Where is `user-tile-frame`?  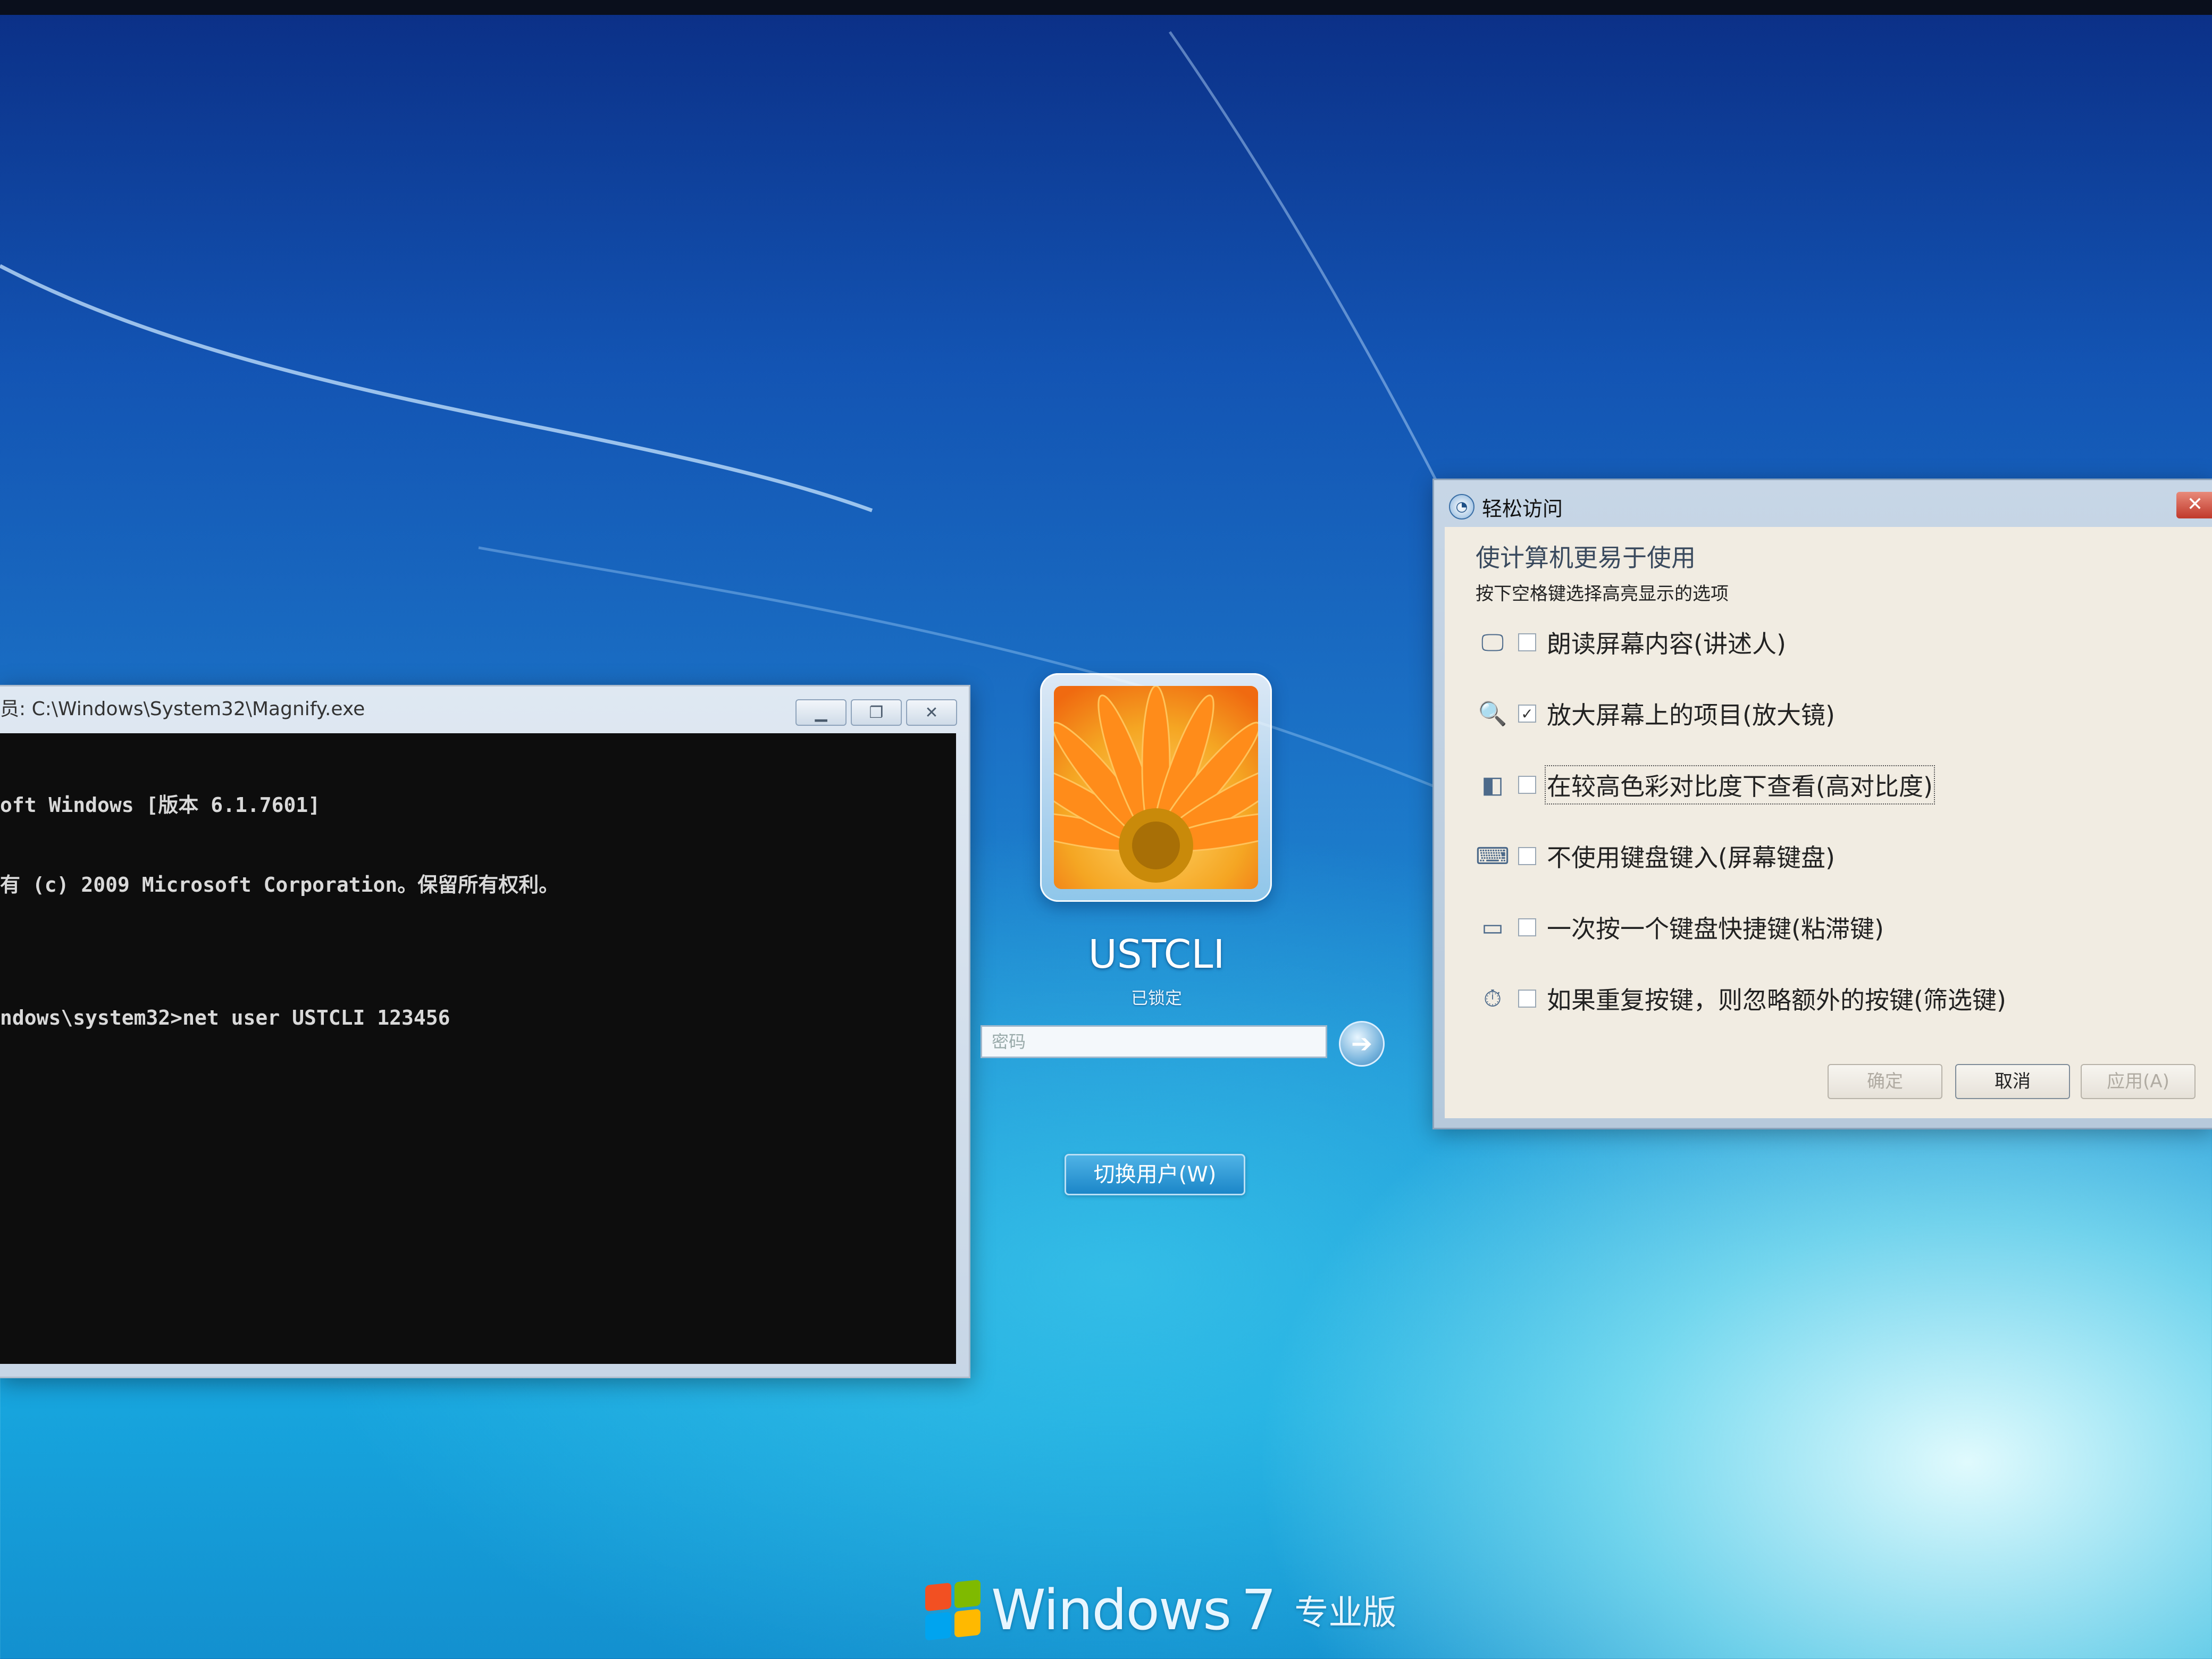 user-tile-frame is located at coordinates (1156, 787).